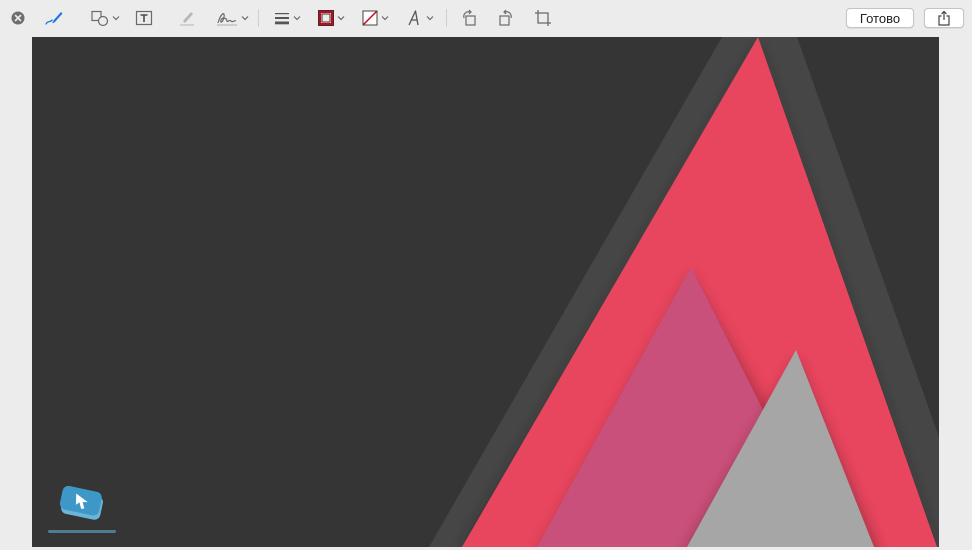 This screenshot has height=550, width=972. I want to click on sketch-tool-button, so click(54, 18).